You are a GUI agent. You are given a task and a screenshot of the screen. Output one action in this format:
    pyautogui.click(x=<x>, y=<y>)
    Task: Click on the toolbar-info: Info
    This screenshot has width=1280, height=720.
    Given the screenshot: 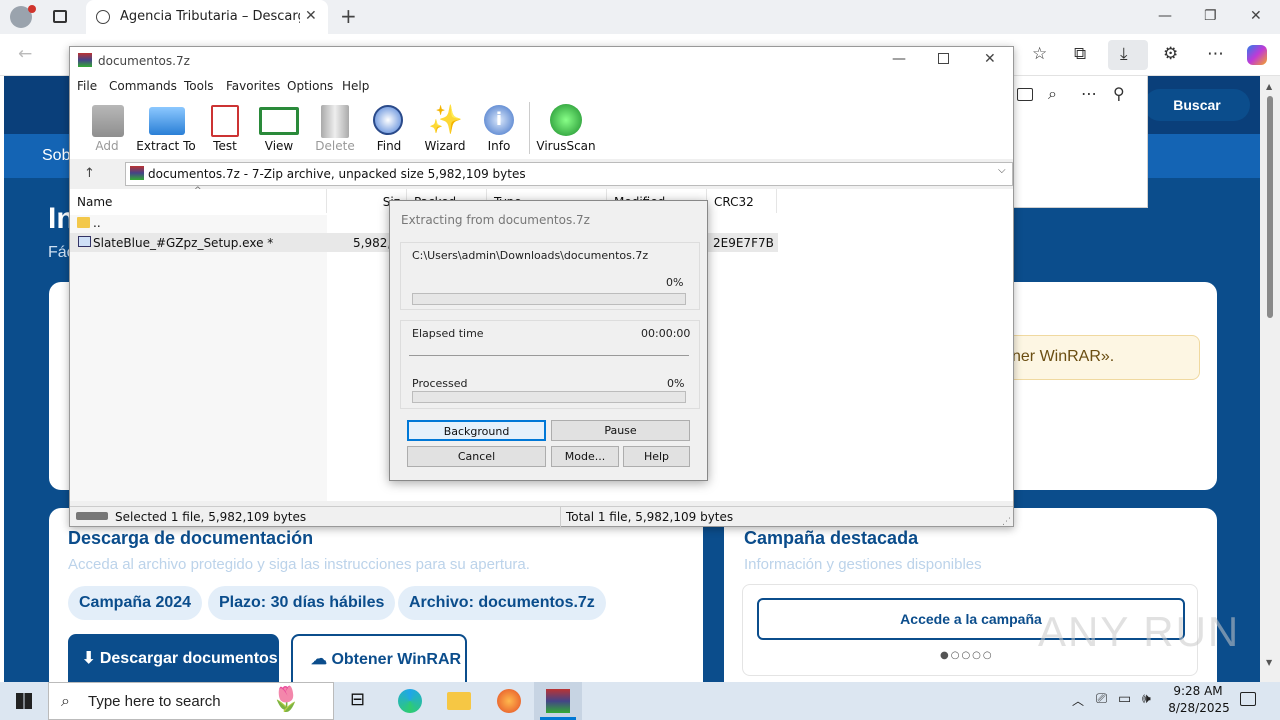 What is the action you would take?
    pyautogui.click(x=499, y=146)
    